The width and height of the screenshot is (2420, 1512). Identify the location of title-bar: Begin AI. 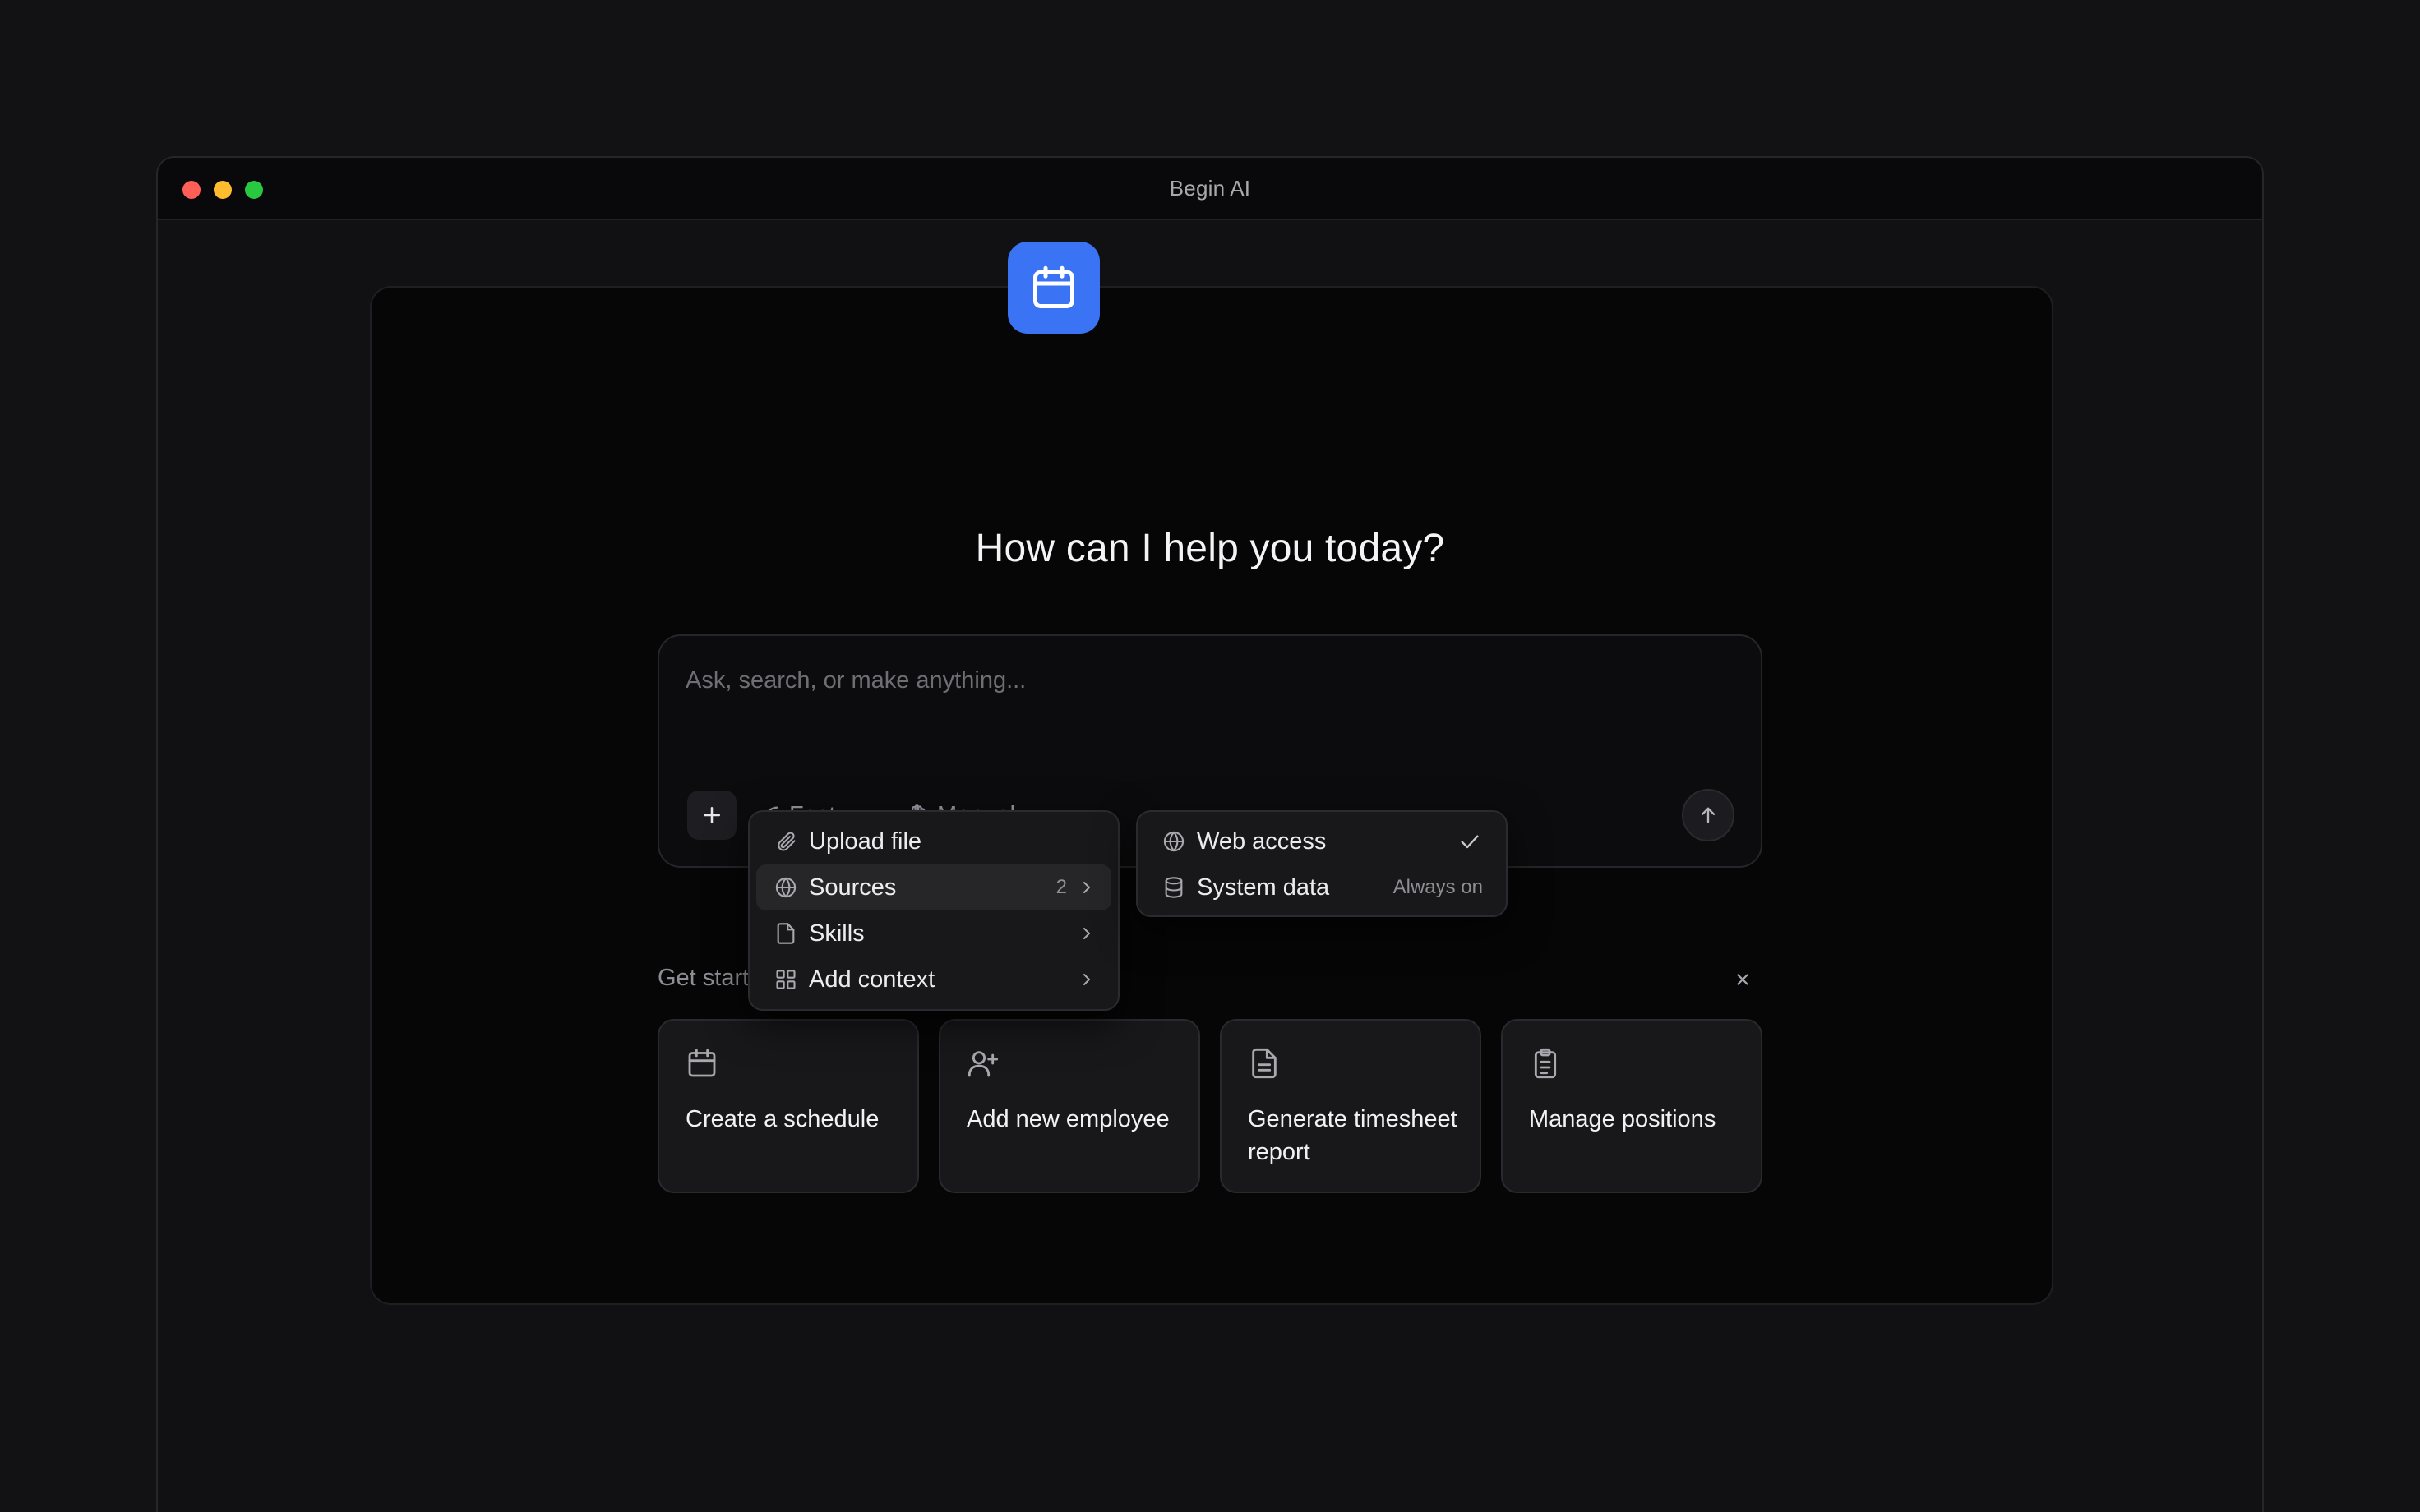
(1210, 189).